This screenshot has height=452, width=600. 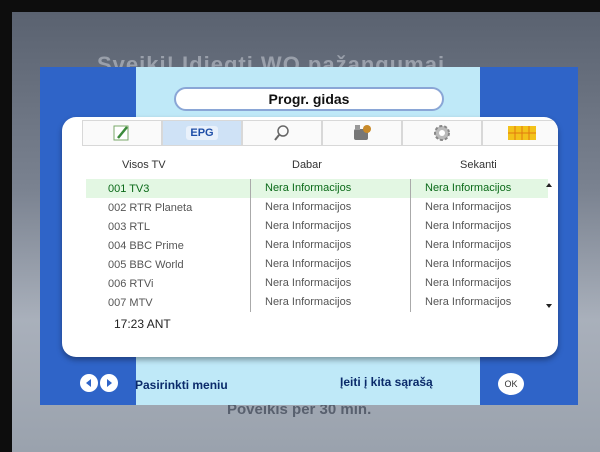 What do you see at coordinates (549, 185) in the screenshot?
I see `scroll-up-icon` at bounding box center [549, 185].